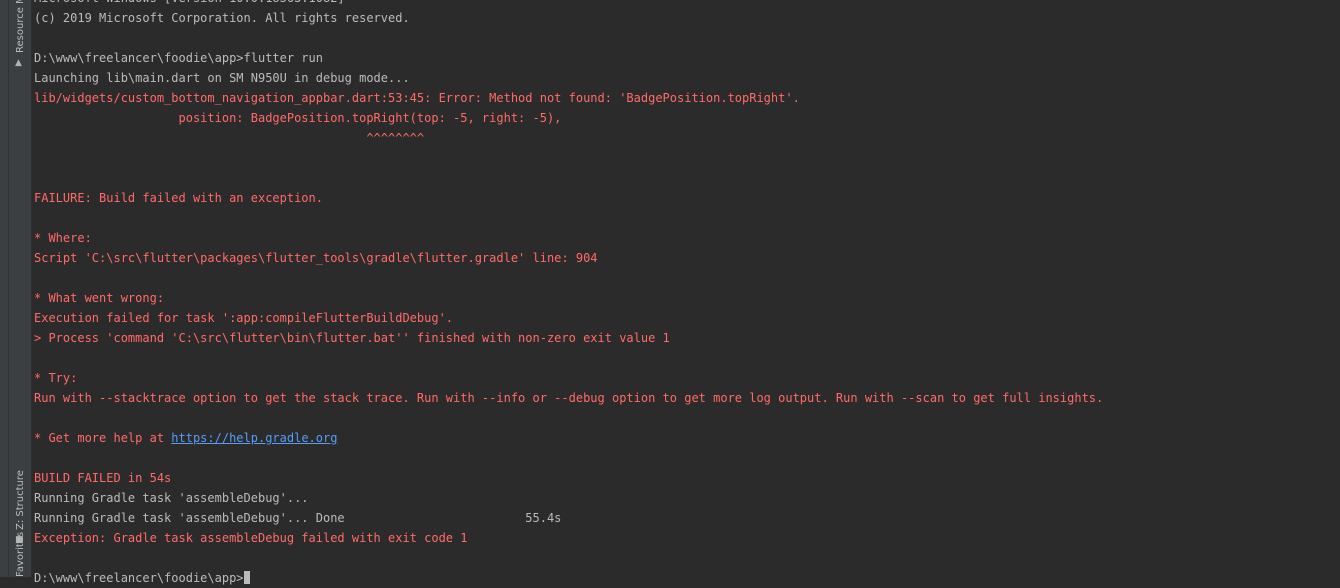 This screenshot has height=588, width=1340. What do you see at coordinates (684, 378) in the screenshot?
I see `terminal-line: * Try:` at bounding box center [684, 378].